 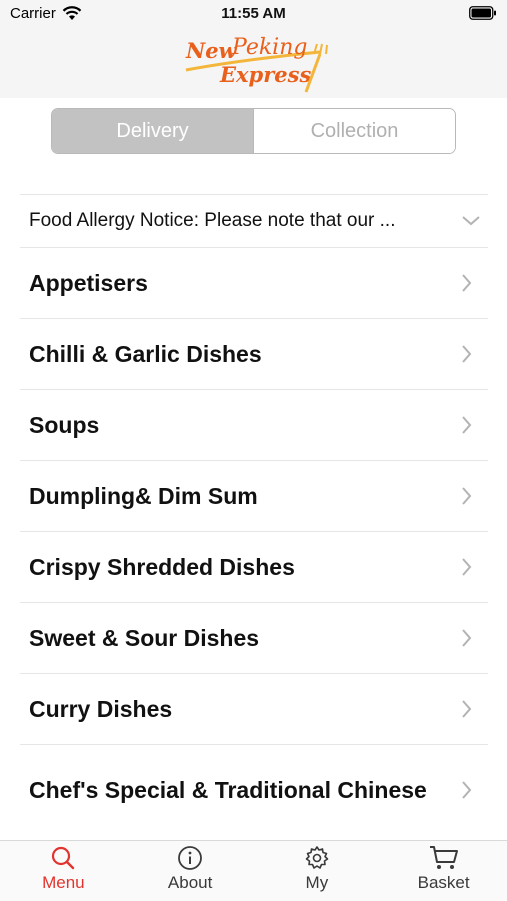 I want to click on tab-bar: Menu About My Basket, so click(x=253, y=870).